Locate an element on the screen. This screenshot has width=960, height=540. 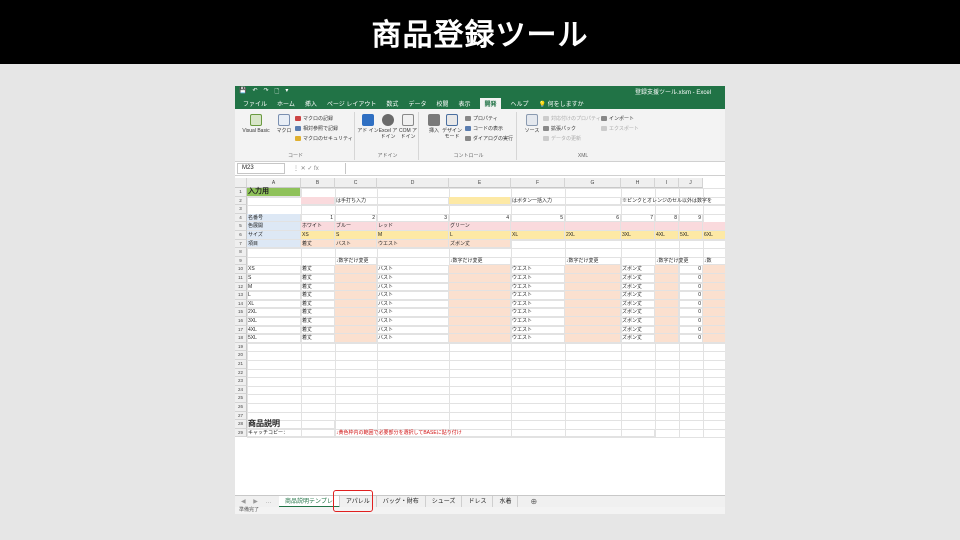
row-header: 15 is located at coordinates (241, 312).